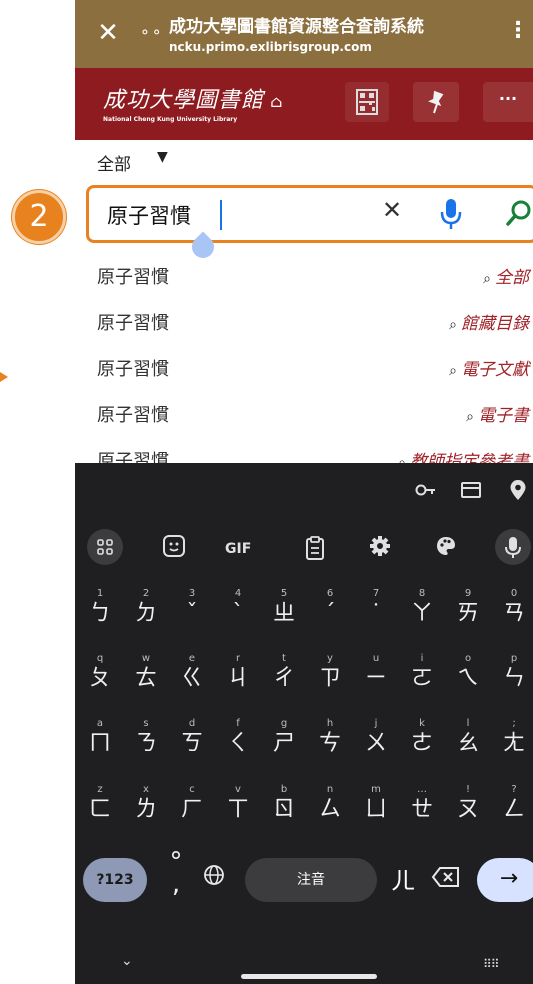 This screenshot has height=984, width=533. What do you see at coordinates (237, 743) in the screenshot?
I see `key-label: ㄑ` at bounding box center [237, 743].